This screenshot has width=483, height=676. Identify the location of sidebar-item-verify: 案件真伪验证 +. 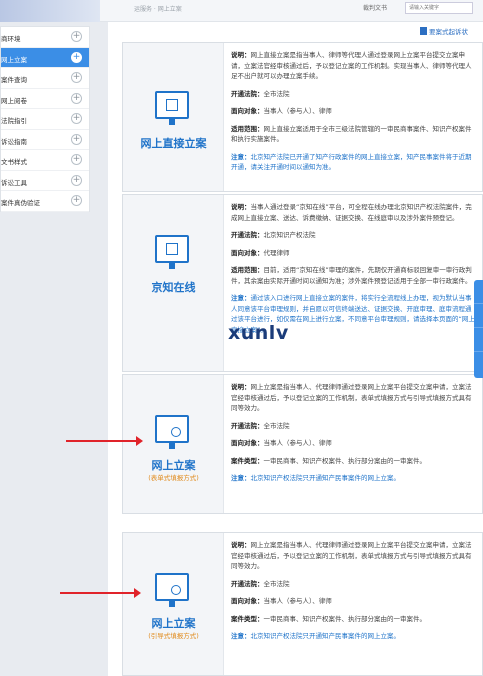
(45, 201).